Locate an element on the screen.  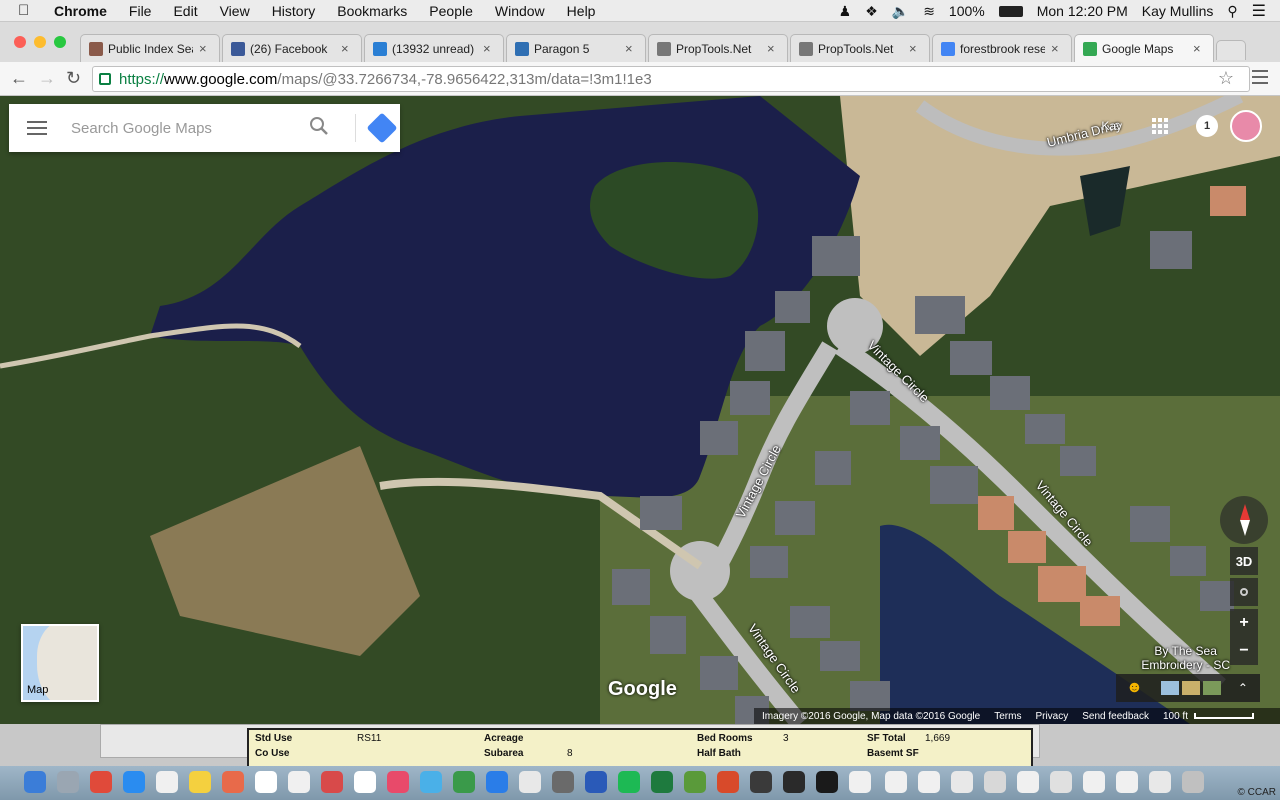
zoom-out-button: − is located at coordinates (1244, 651).